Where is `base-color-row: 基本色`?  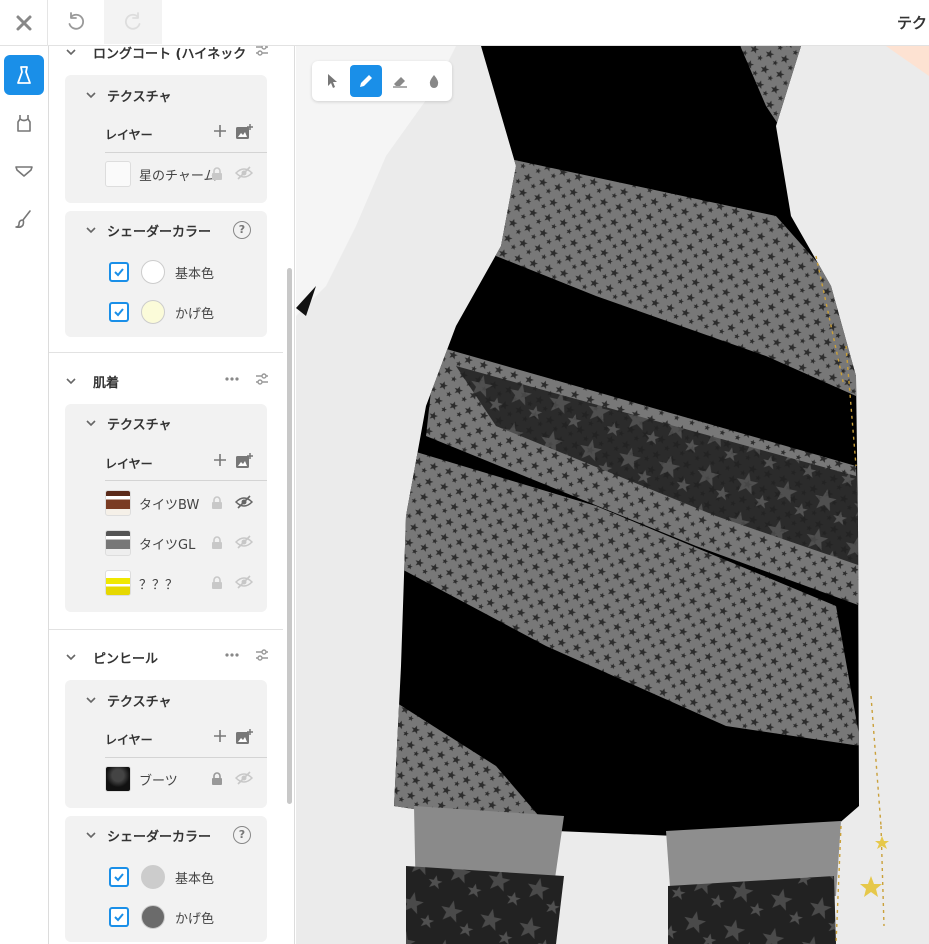 base-color-row: 基本色 is located at coordinates (161, 877).